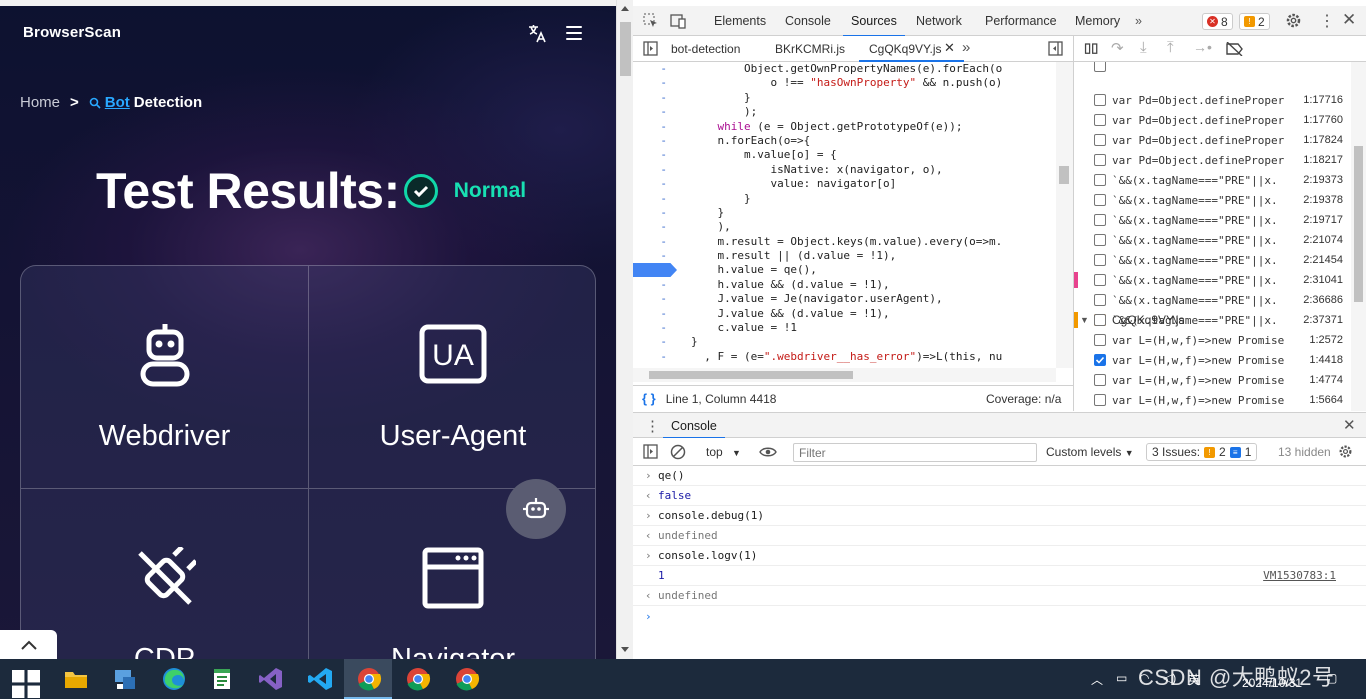 Image resolution: width=1366 pixels, height=699 pixels. I want to click on breakpoint-item: `&&(x.tagName==="PRE"||x. 2:19717, so click(1213, 220).